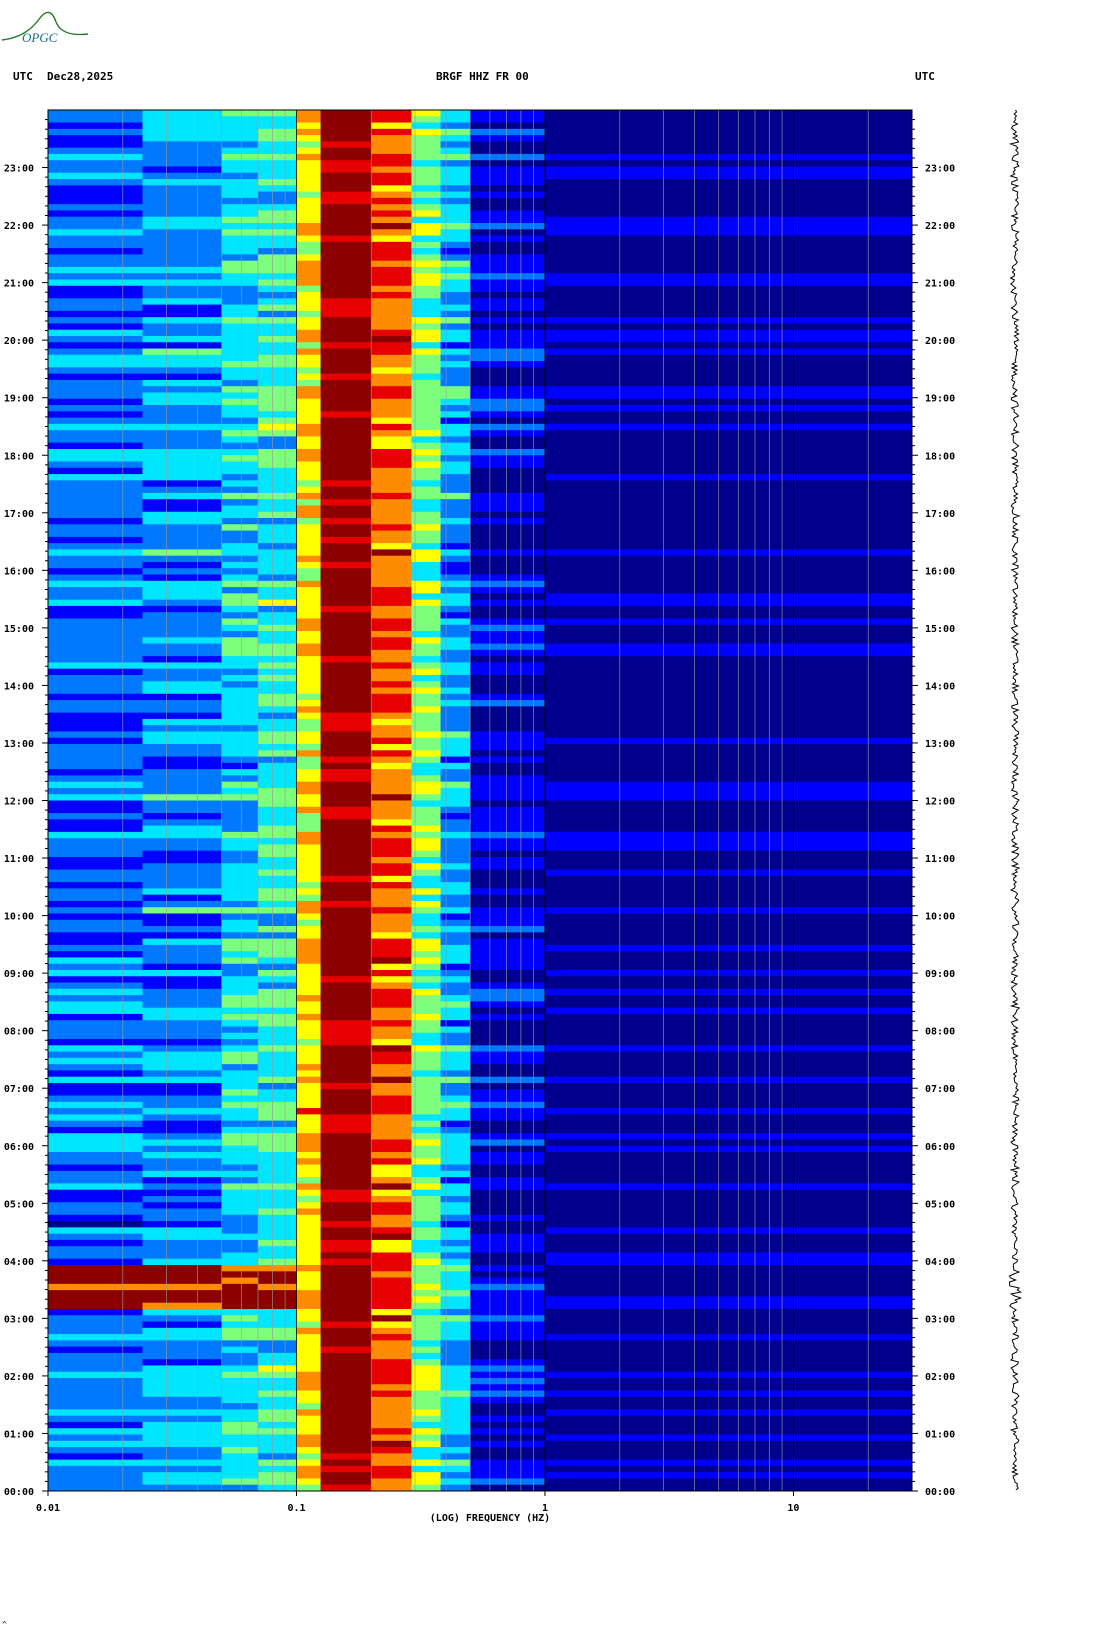 The width and height of the screenshot is (1102, 1634). What do you see at coordinates (19, 1262) in the screenshot?
I see `y-tick-label-left: 04:00` at bounding box center [19, 1262].